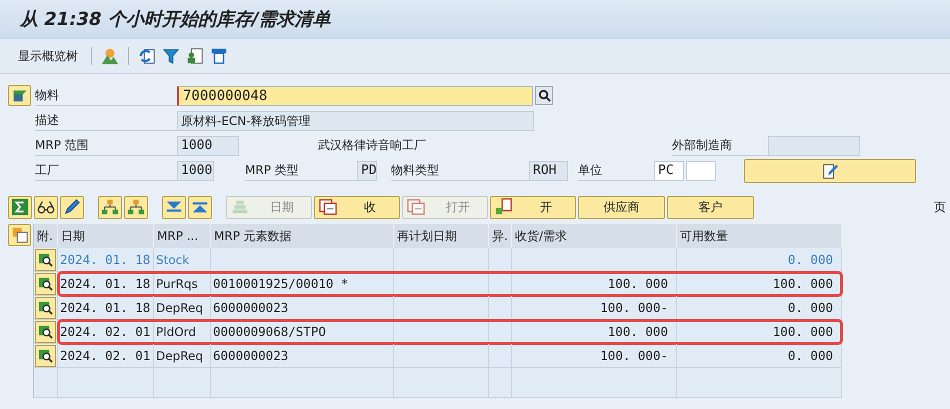 The height and width of the screenshot is (409, 950). Describe the element at coordinates (367, 170) in the screenshot. I see `mrp-type-field: PD` at that location.